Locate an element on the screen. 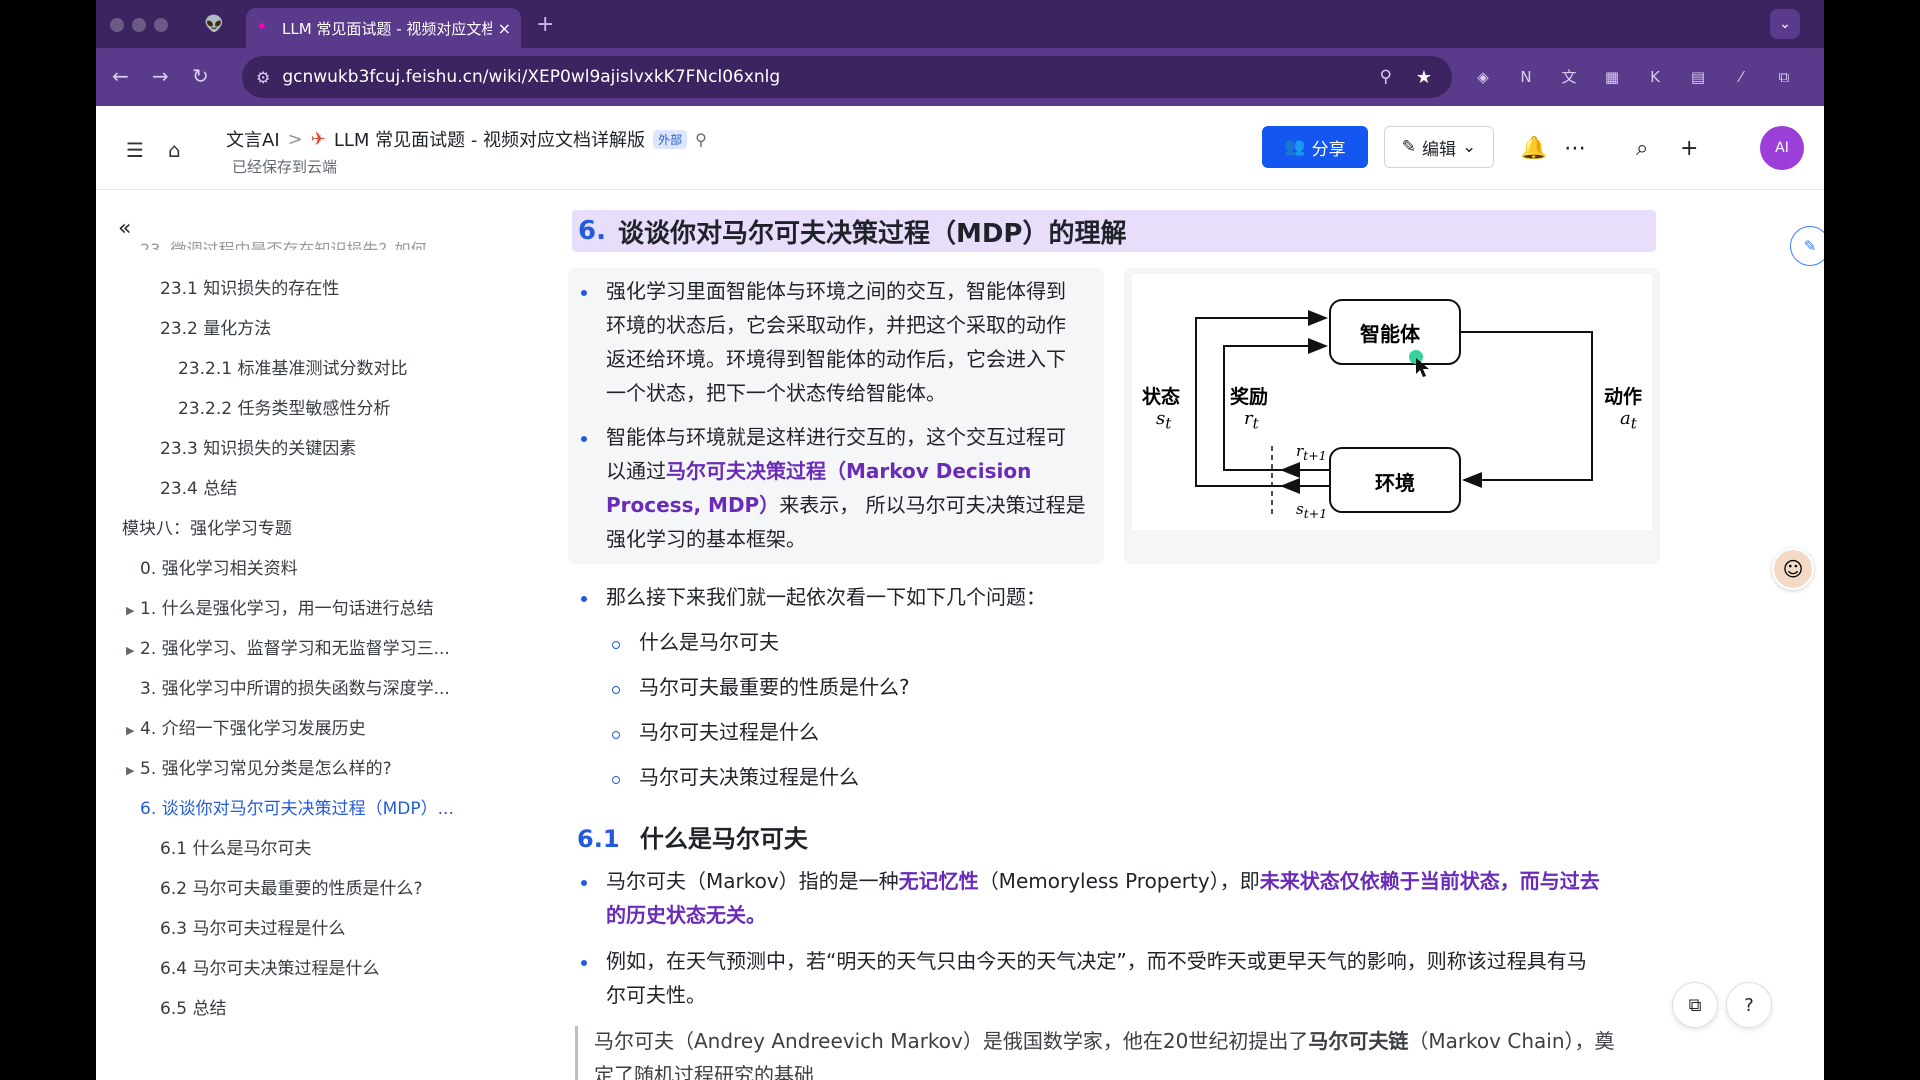  zoom-window-dot is located at coordinates (161, 25).